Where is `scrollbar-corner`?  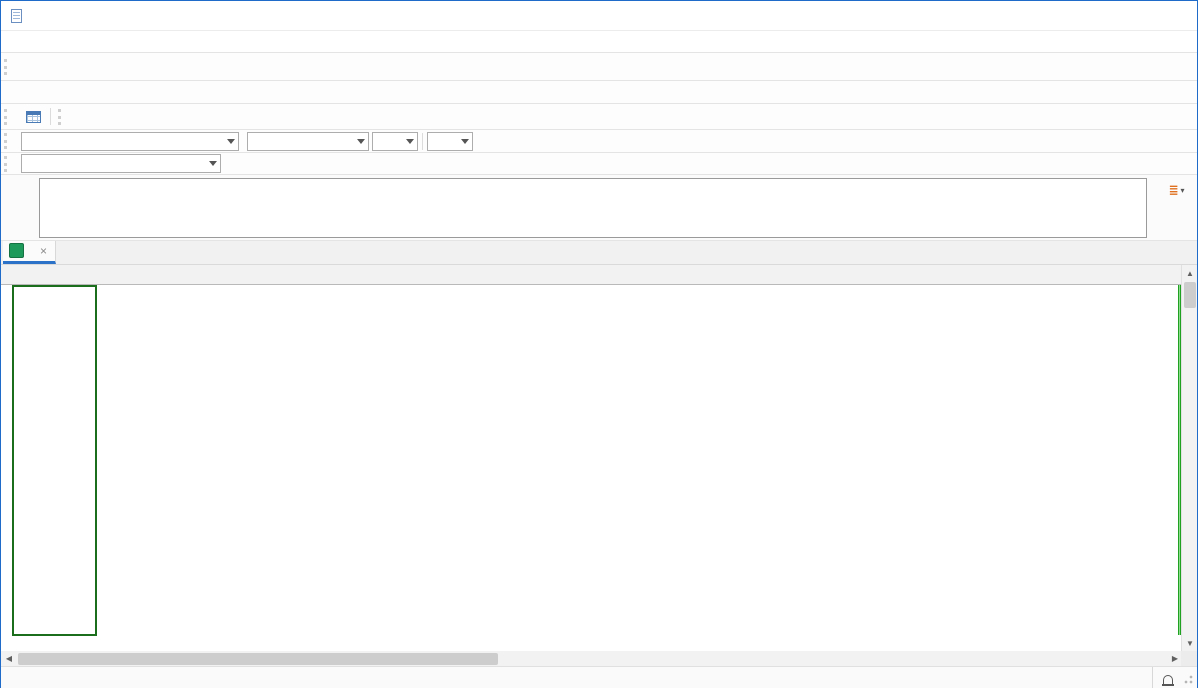
scrollbar-corner is located at coordinates (1189, 658).